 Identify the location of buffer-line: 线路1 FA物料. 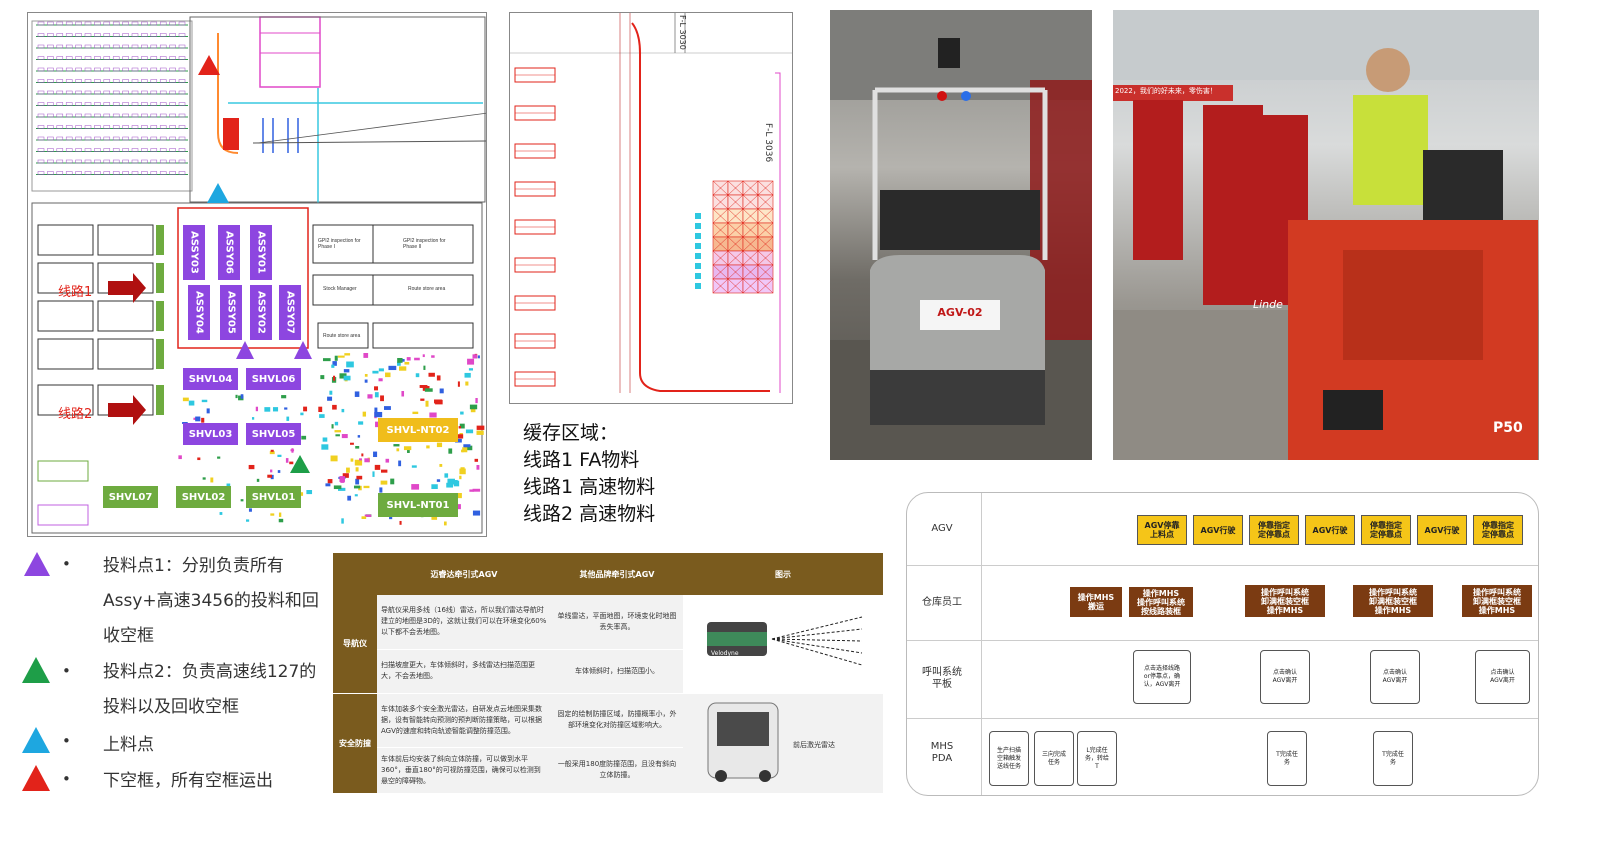
(581, 460).